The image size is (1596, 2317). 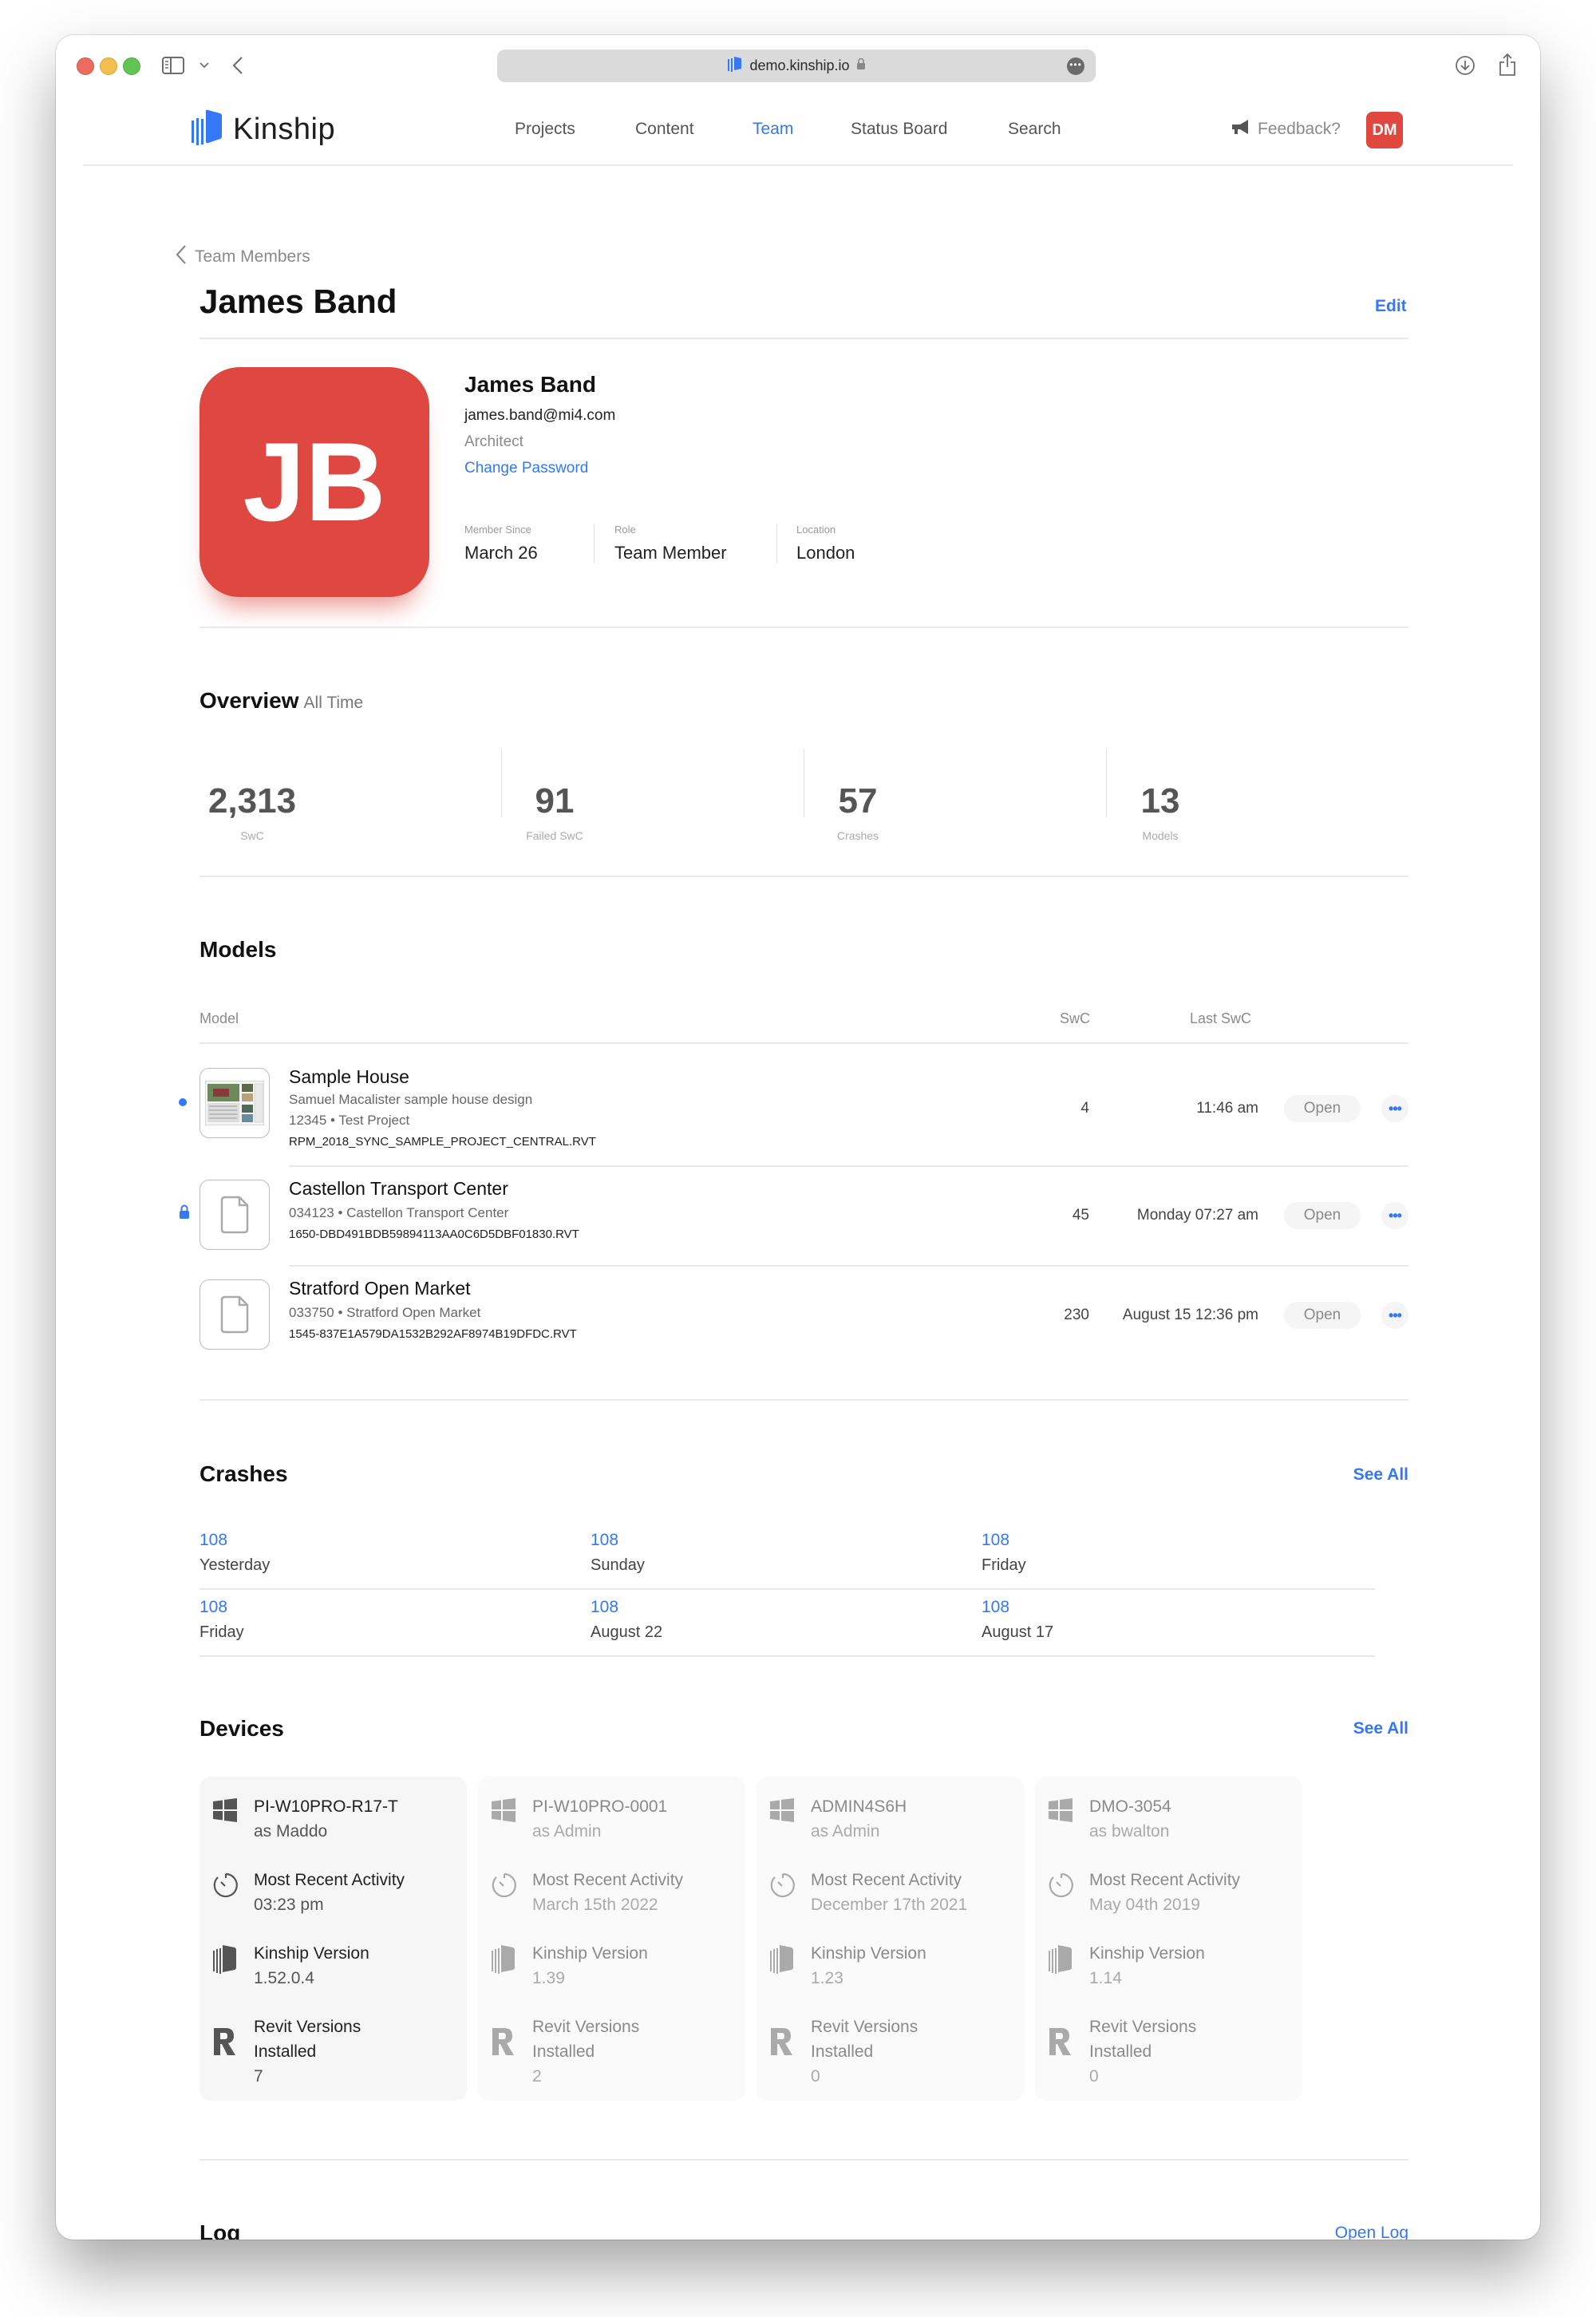 I want to click on kinship-version-value: 1.14, so click(x=1105, y=1978).